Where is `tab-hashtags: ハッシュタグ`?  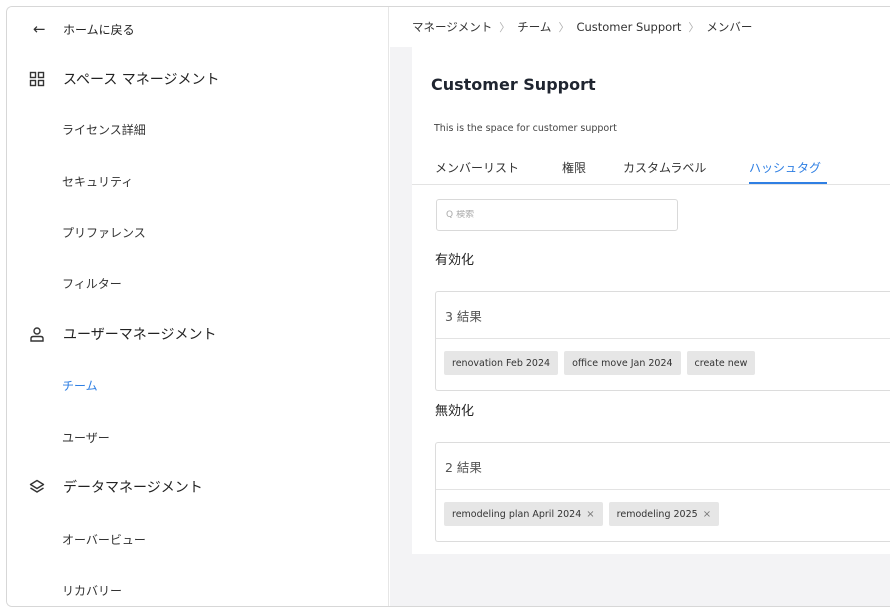
tab-hashtags: ハッシュタグ is located at coordinates (785, 167).